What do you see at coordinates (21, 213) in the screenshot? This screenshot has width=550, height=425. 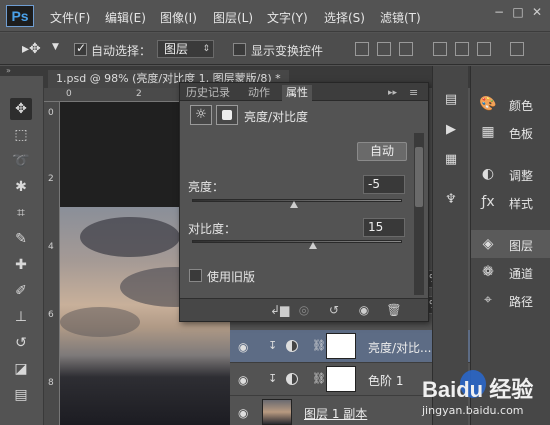 I see `crop-tool-icon: ⌗` at bounding box center [21, 213].